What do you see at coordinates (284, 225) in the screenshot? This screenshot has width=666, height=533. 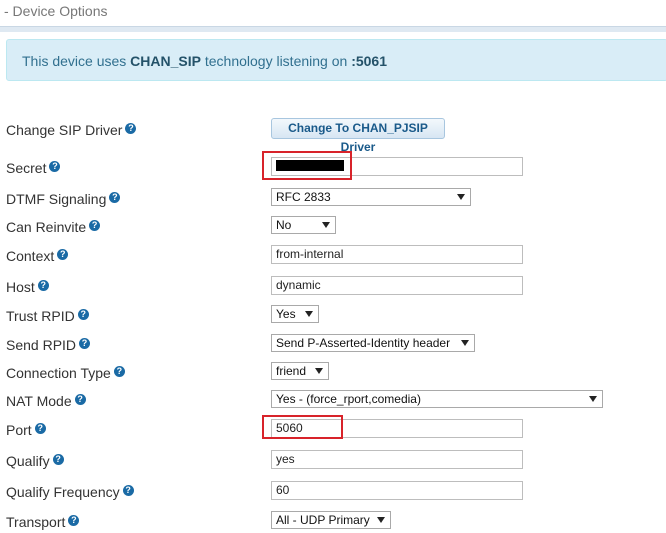 I see `reinvite-select-value: No` at bounding box center [284, 225].